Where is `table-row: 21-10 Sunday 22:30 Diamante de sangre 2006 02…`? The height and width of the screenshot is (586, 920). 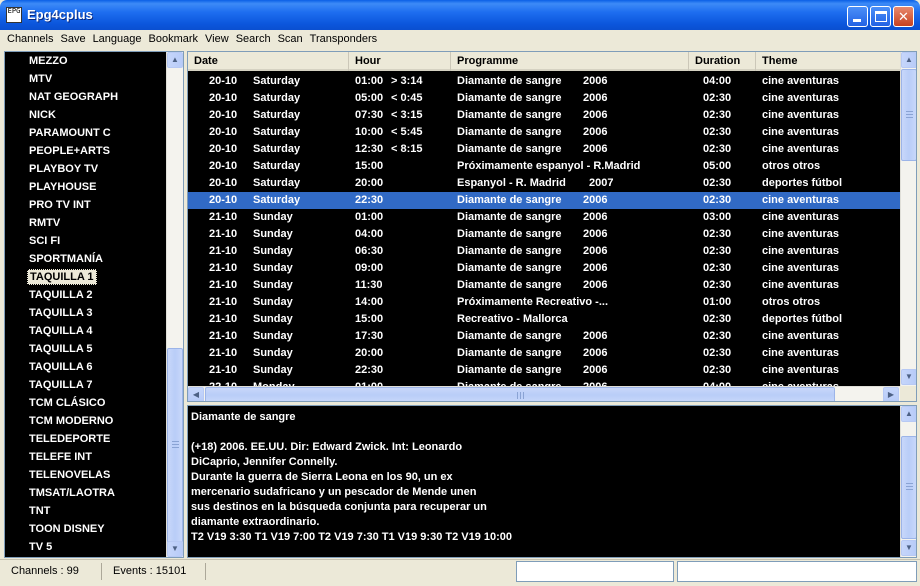
table-row: 21-10 Sunday 22:30 Diamante de sangre 2006 02… is located at coordinates (544, 370).